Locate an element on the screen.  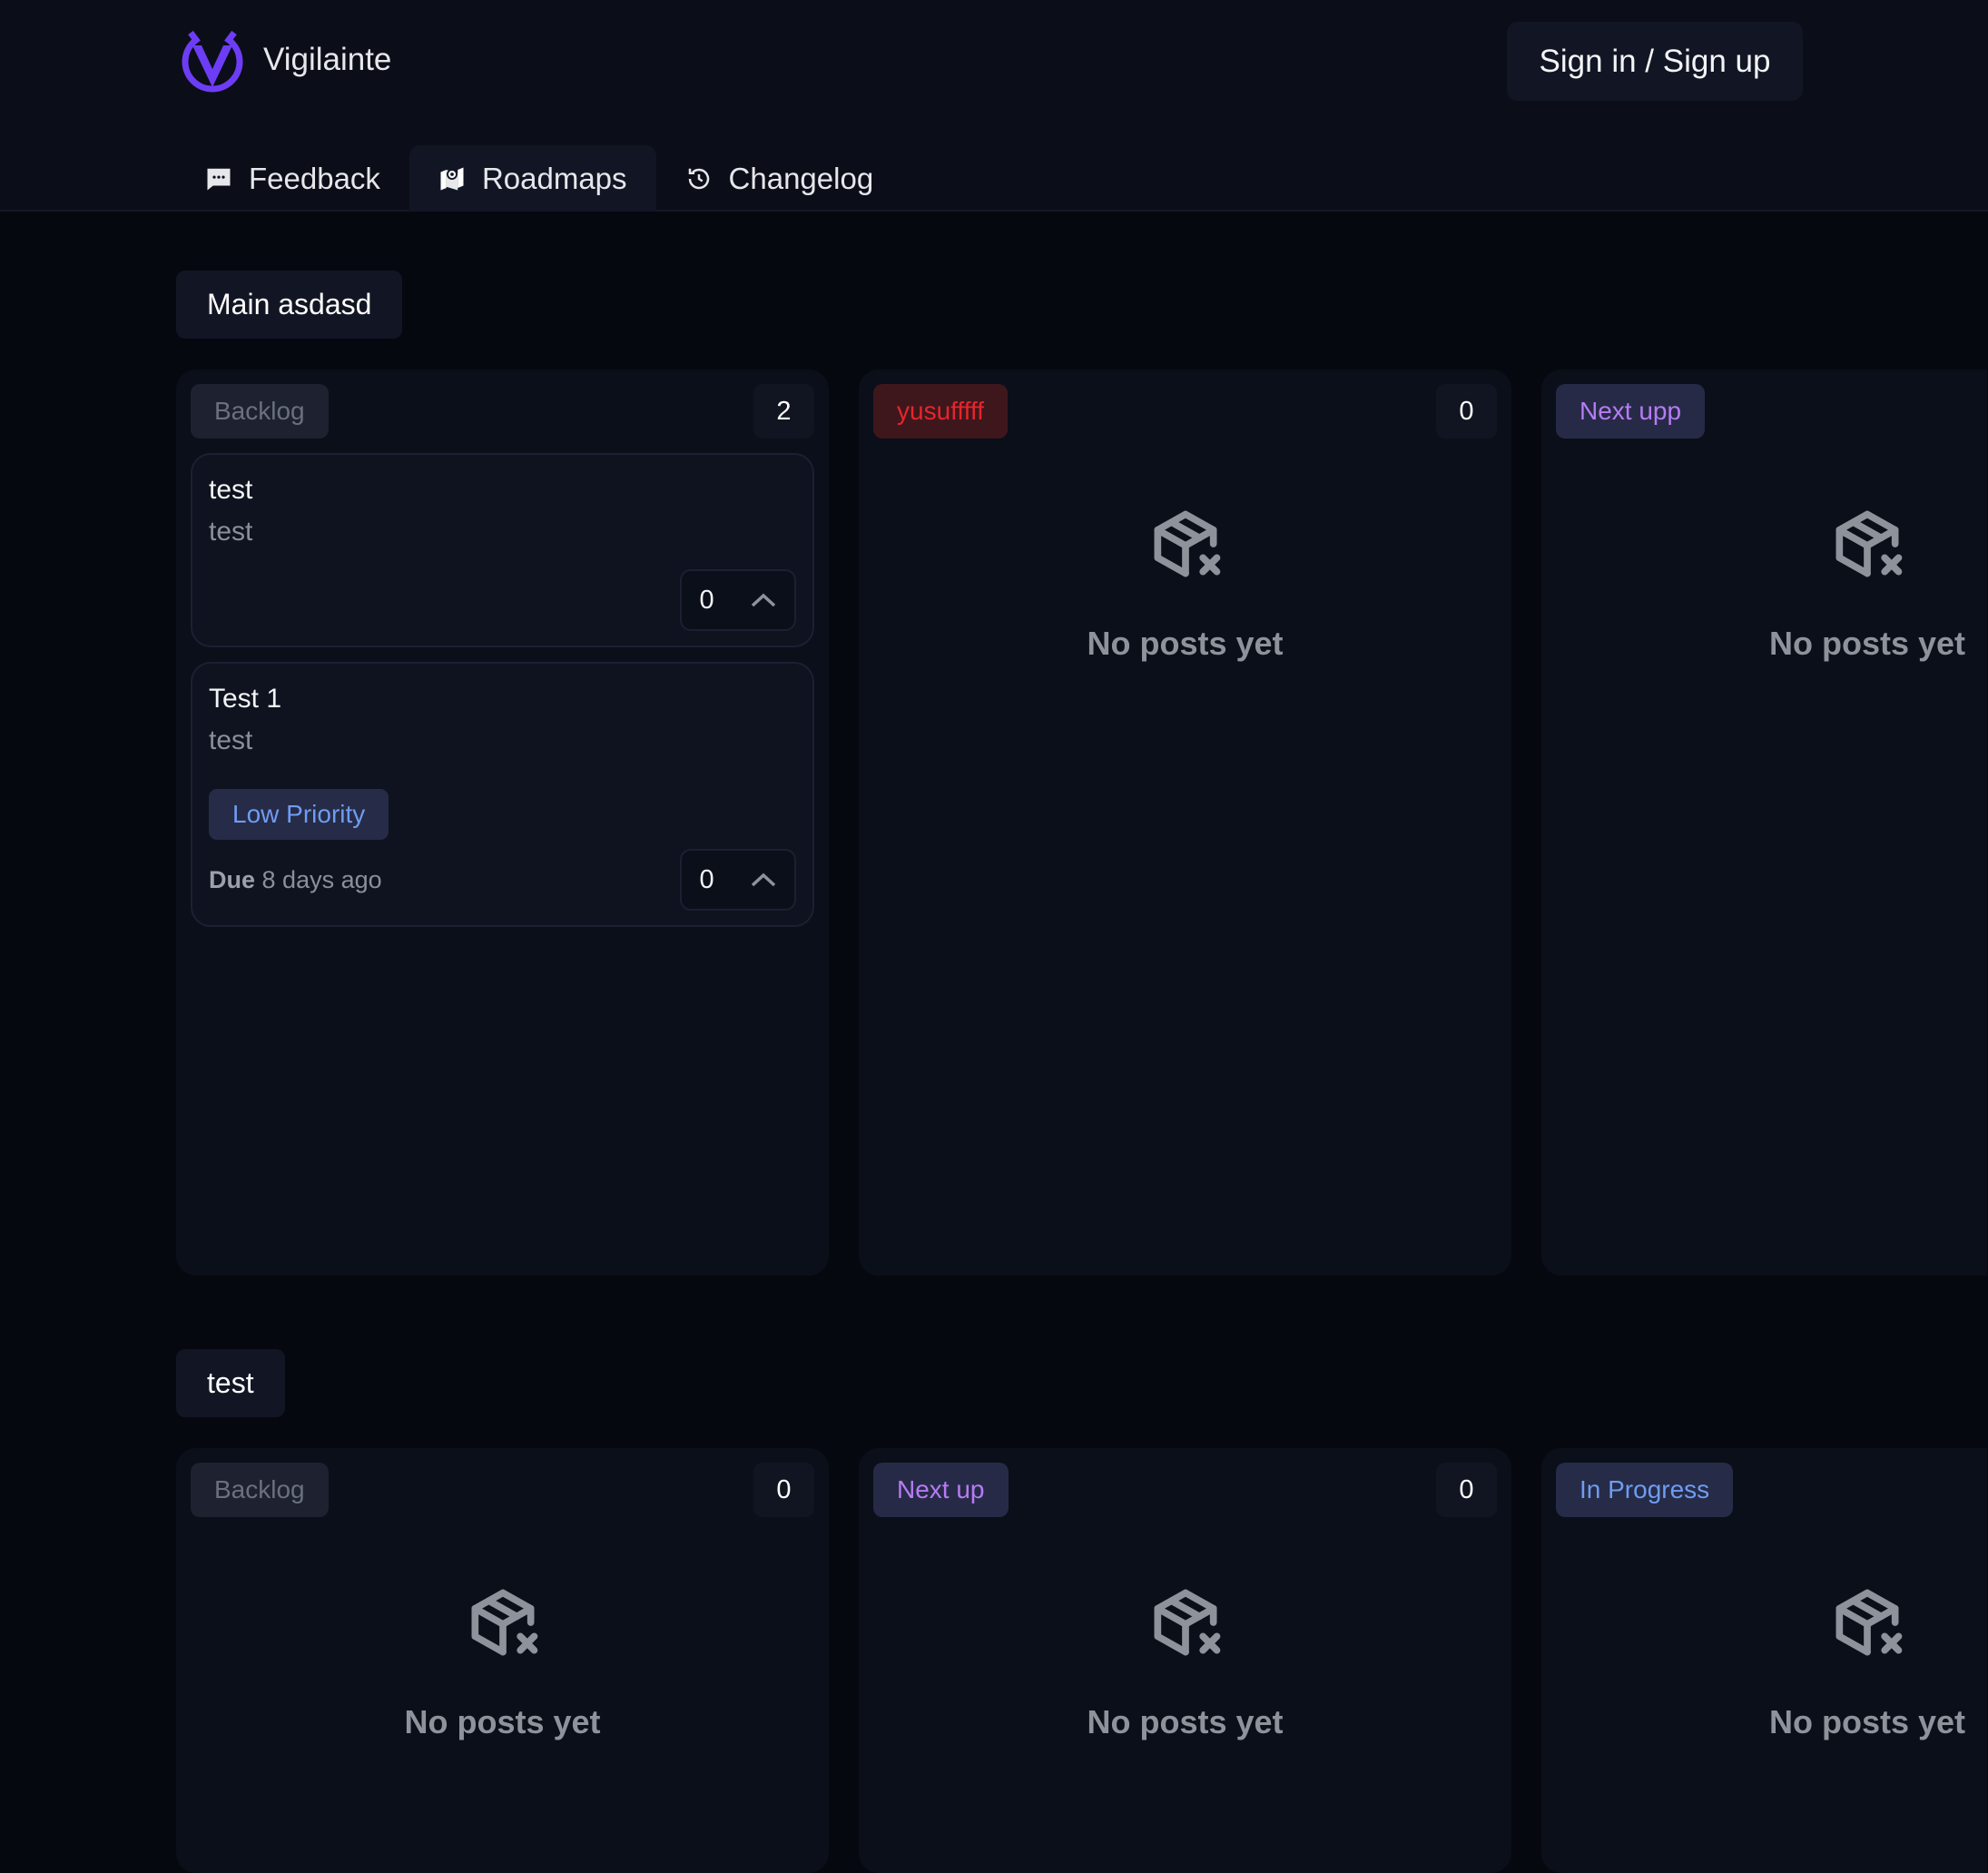
tab-changelog: Changelog is located at coordinates (779, 178).